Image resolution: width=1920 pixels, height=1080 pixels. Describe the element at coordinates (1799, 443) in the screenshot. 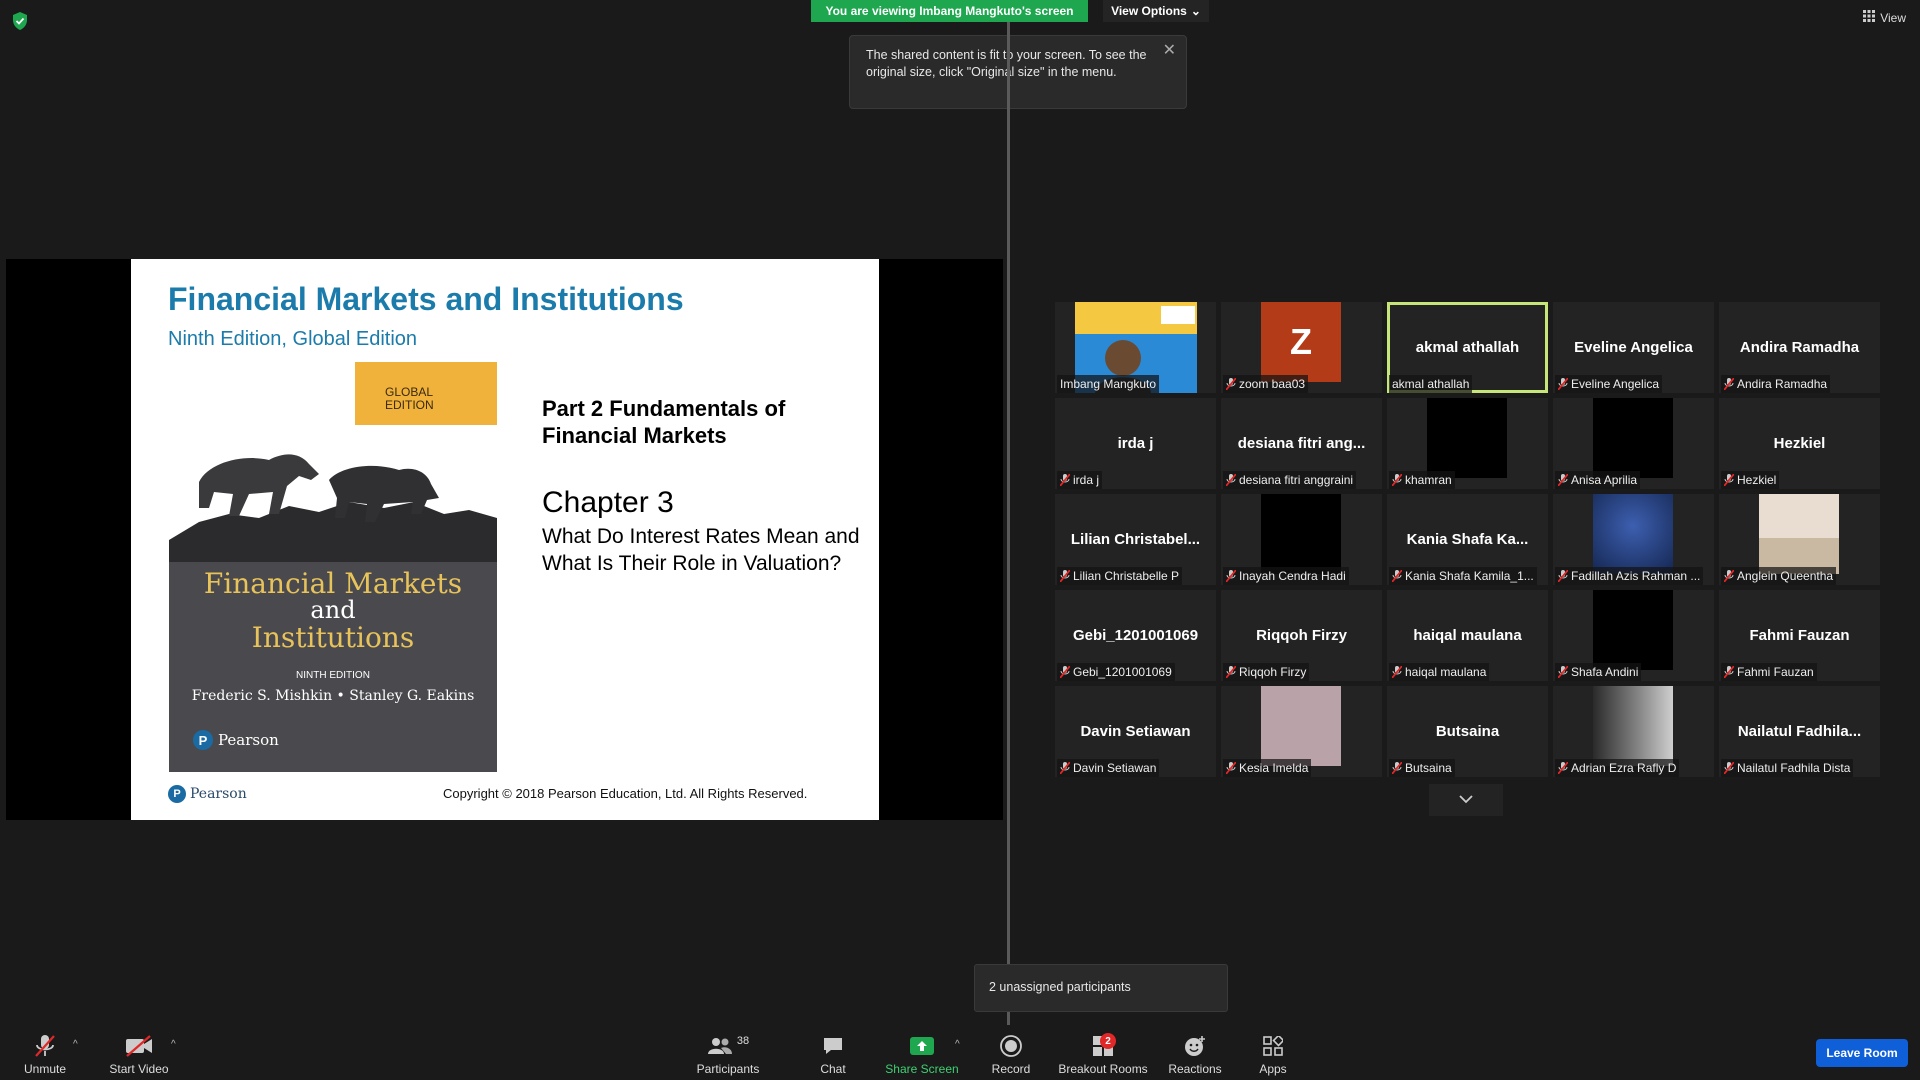

I see `participant-tile: Hezkiel Hezkiel` at that location.